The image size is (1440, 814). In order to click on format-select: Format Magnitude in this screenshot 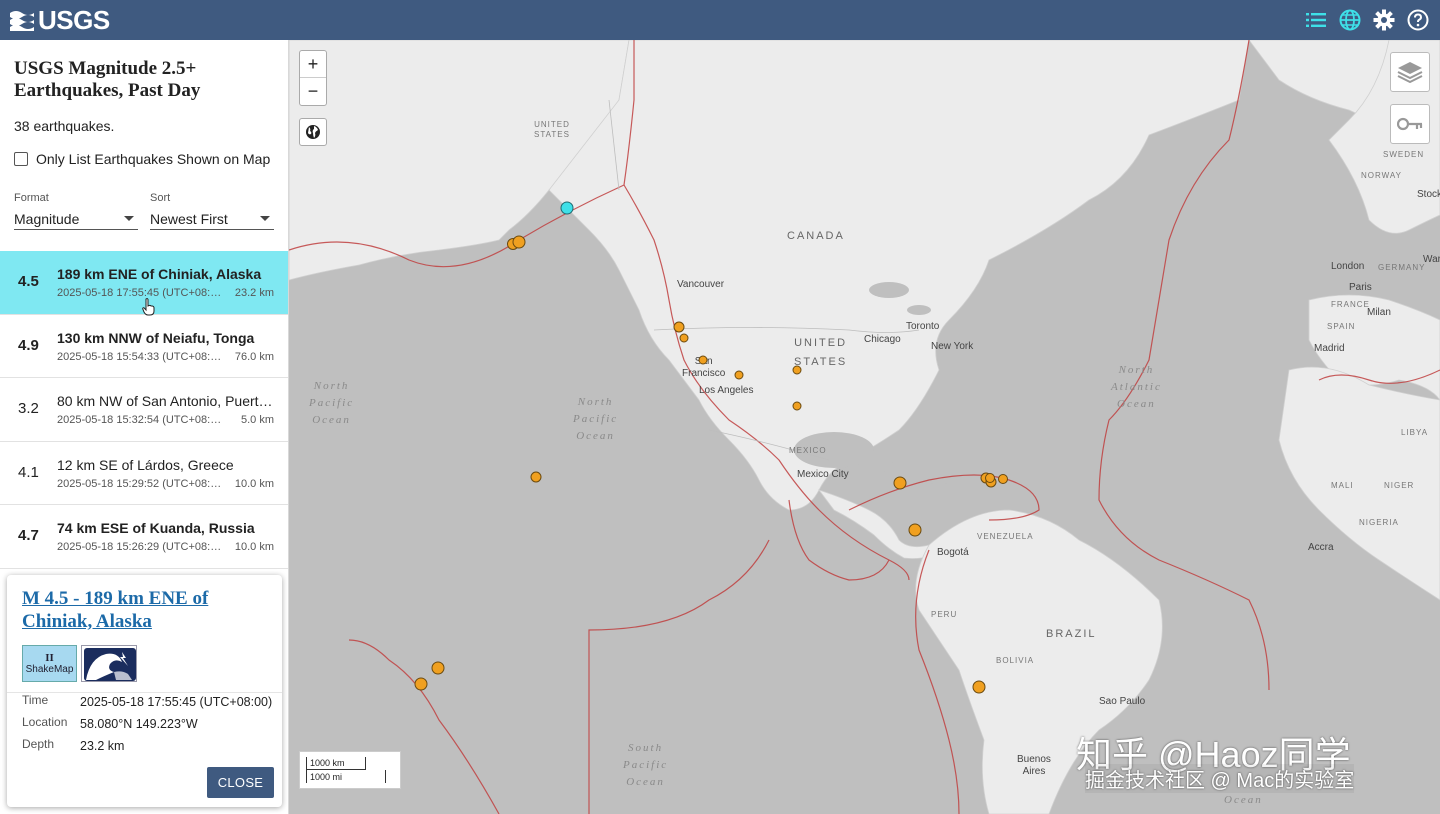, I will do `click(76, 211)`.